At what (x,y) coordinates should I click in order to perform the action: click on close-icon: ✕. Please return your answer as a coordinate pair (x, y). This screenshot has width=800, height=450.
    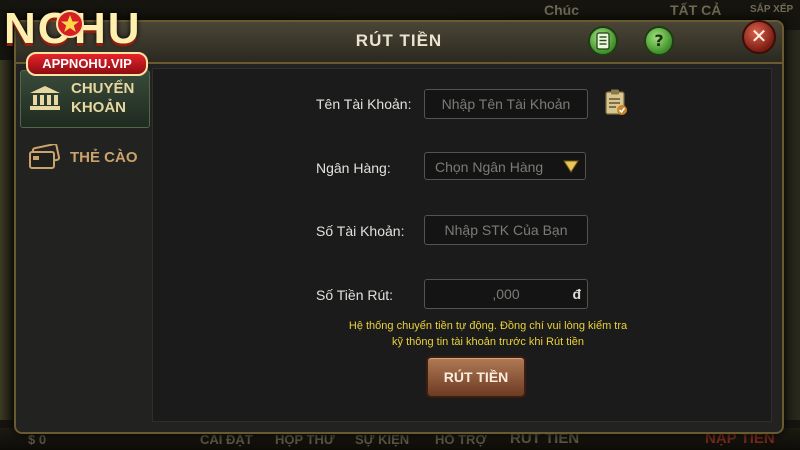
    Looking at the image, I should click on (759, 36).